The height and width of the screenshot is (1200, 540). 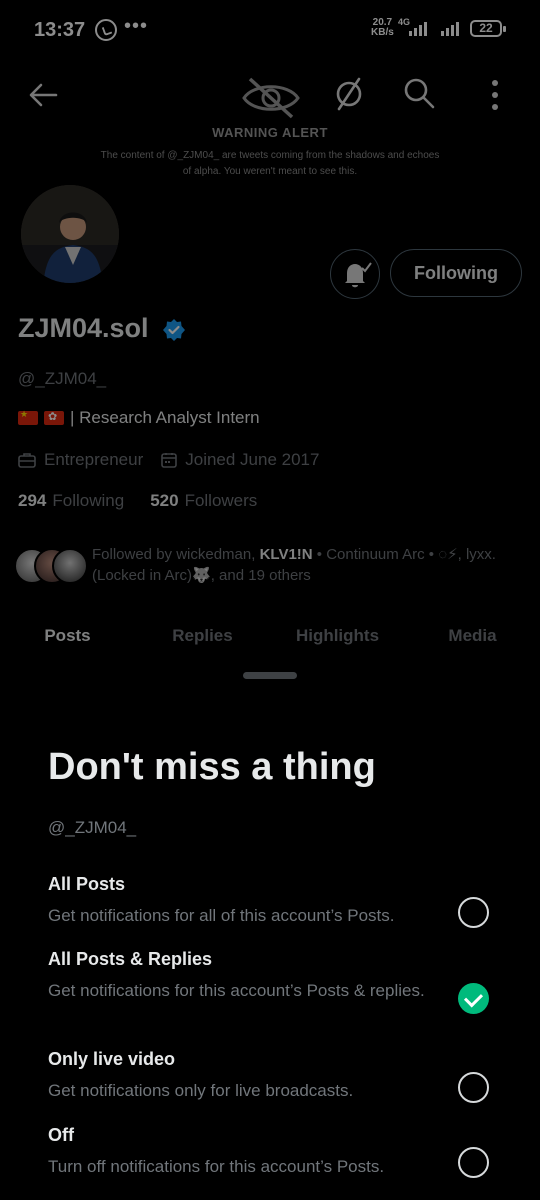 I want to click on display-name: ZJM04.sol, so click(x=83, y=328).